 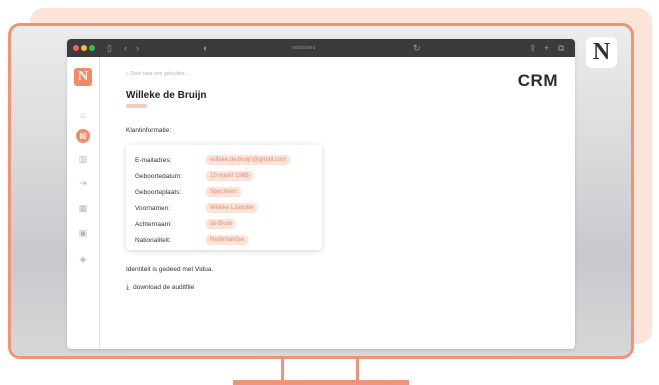 What do you see at coordinates (83, 159) in the screenshot?
I see `search-document-icon: ▥` at bounding box center [83, 159].